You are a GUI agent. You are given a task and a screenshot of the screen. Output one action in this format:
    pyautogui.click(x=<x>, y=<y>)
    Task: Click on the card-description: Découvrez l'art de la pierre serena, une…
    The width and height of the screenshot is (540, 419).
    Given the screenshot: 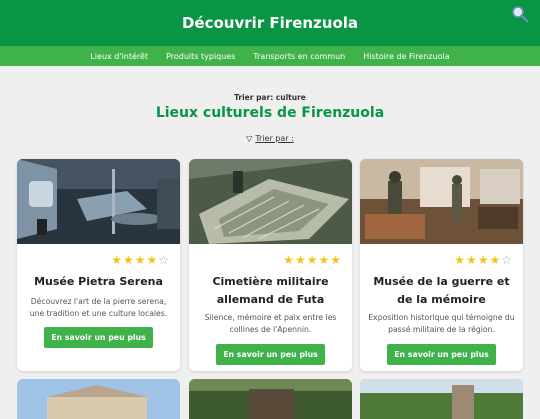 What is the action you would take?
    pyautogui.click(x=98, y=307)
    